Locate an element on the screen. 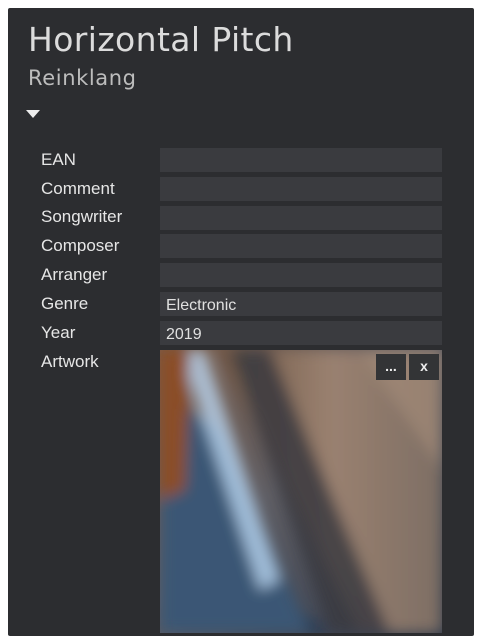 This screenshot has width=482, height=642. artist-name: Reinklang is located at coordinates (82, 78).